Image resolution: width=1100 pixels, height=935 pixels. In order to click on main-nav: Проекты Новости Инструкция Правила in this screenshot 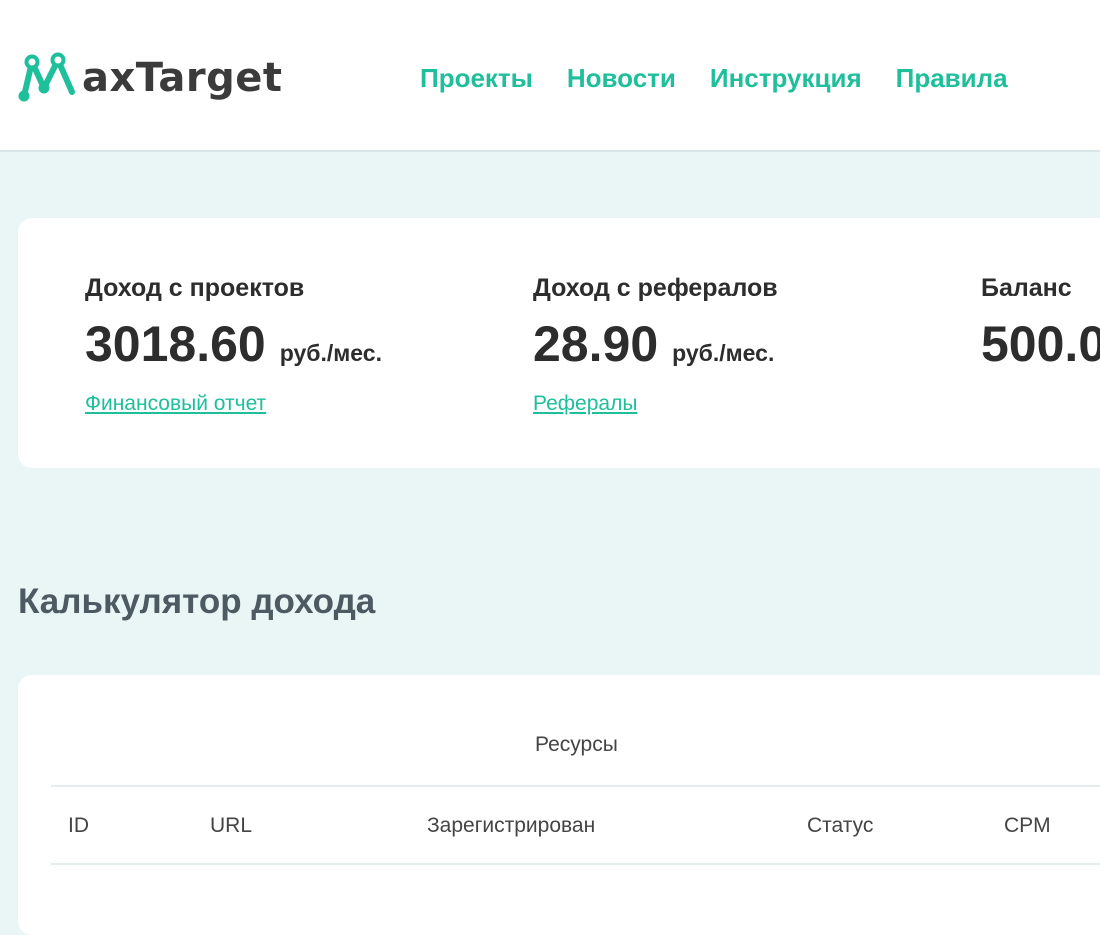, I will do `click(714, 78)`.